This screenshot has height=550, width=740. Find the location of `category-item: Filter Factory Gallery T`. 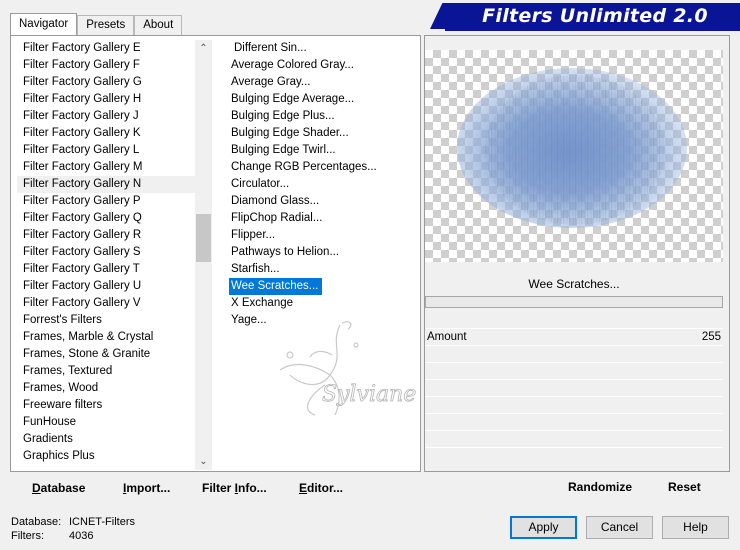

category-item: Filter Factory Gallery T is located at coordinates (106, 269).